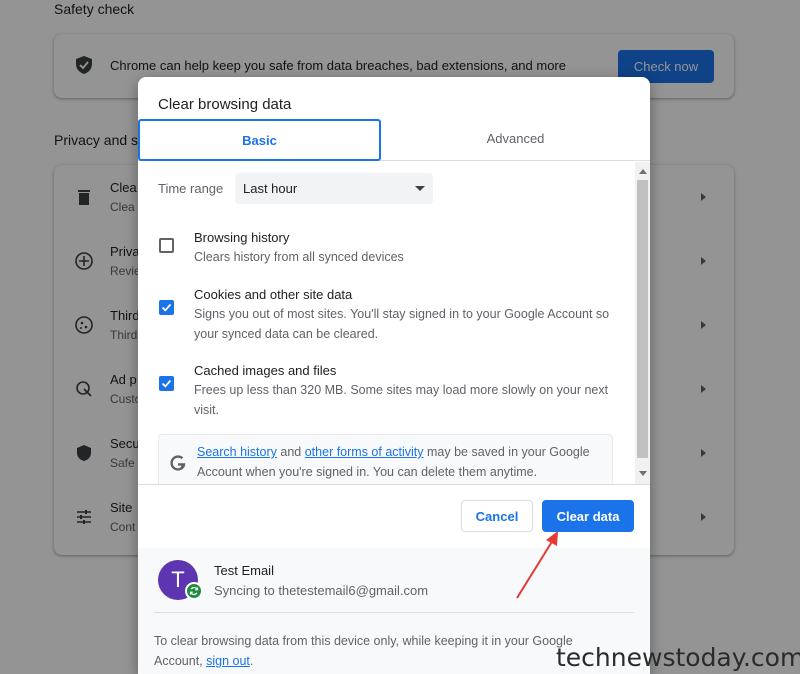  I want to click on dropdown-arrow-icon, so click(420, 188).